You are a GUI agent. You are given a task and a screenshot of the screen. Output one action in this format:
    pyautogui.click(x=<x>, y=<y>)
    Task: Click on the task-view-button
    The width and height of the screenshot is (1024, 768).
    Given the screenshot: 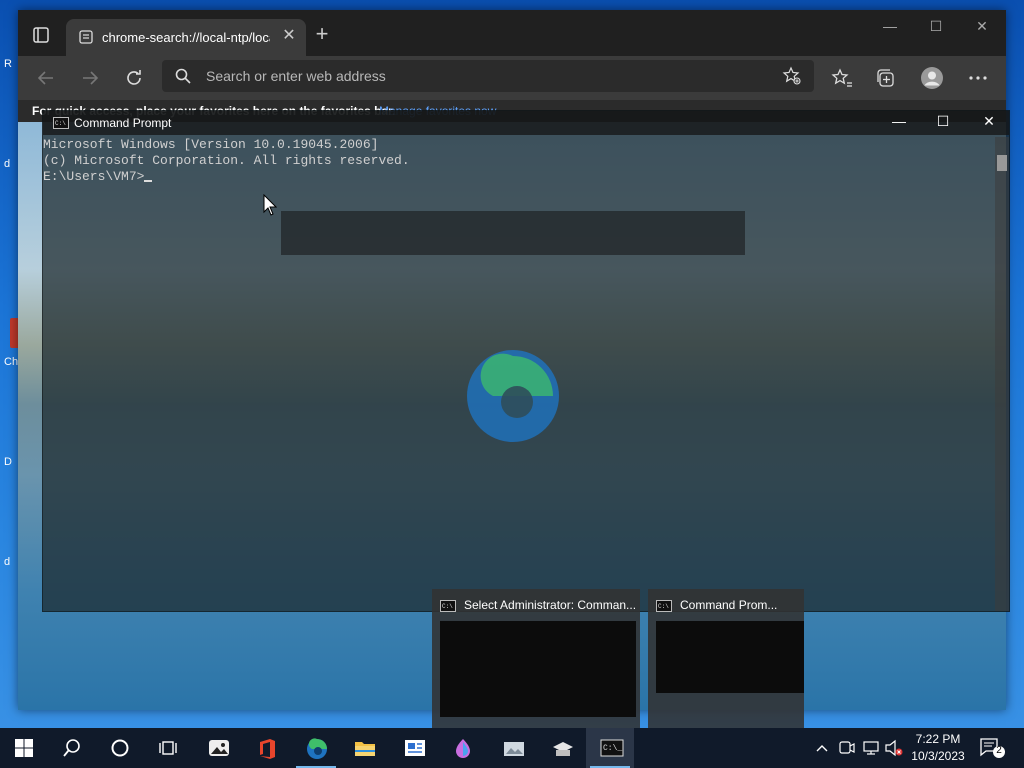 What is the action you would take?
    pyautogui.click(x=168, y=748)
    